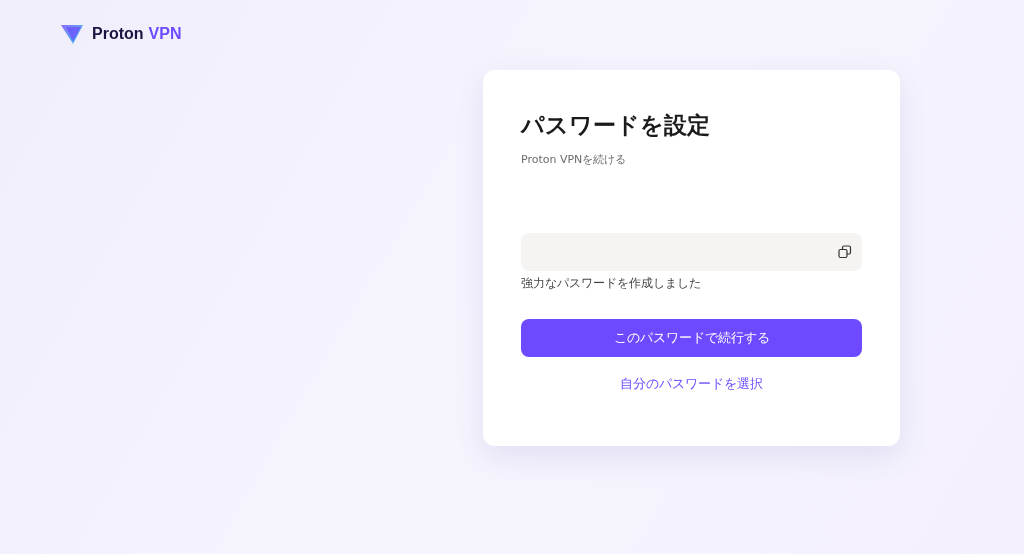 This screenshot has height=554, width=1024. What do you see at coordinates (845, 252) in the screenshot?
I see `copy-button` at bounding box center [845, 252].